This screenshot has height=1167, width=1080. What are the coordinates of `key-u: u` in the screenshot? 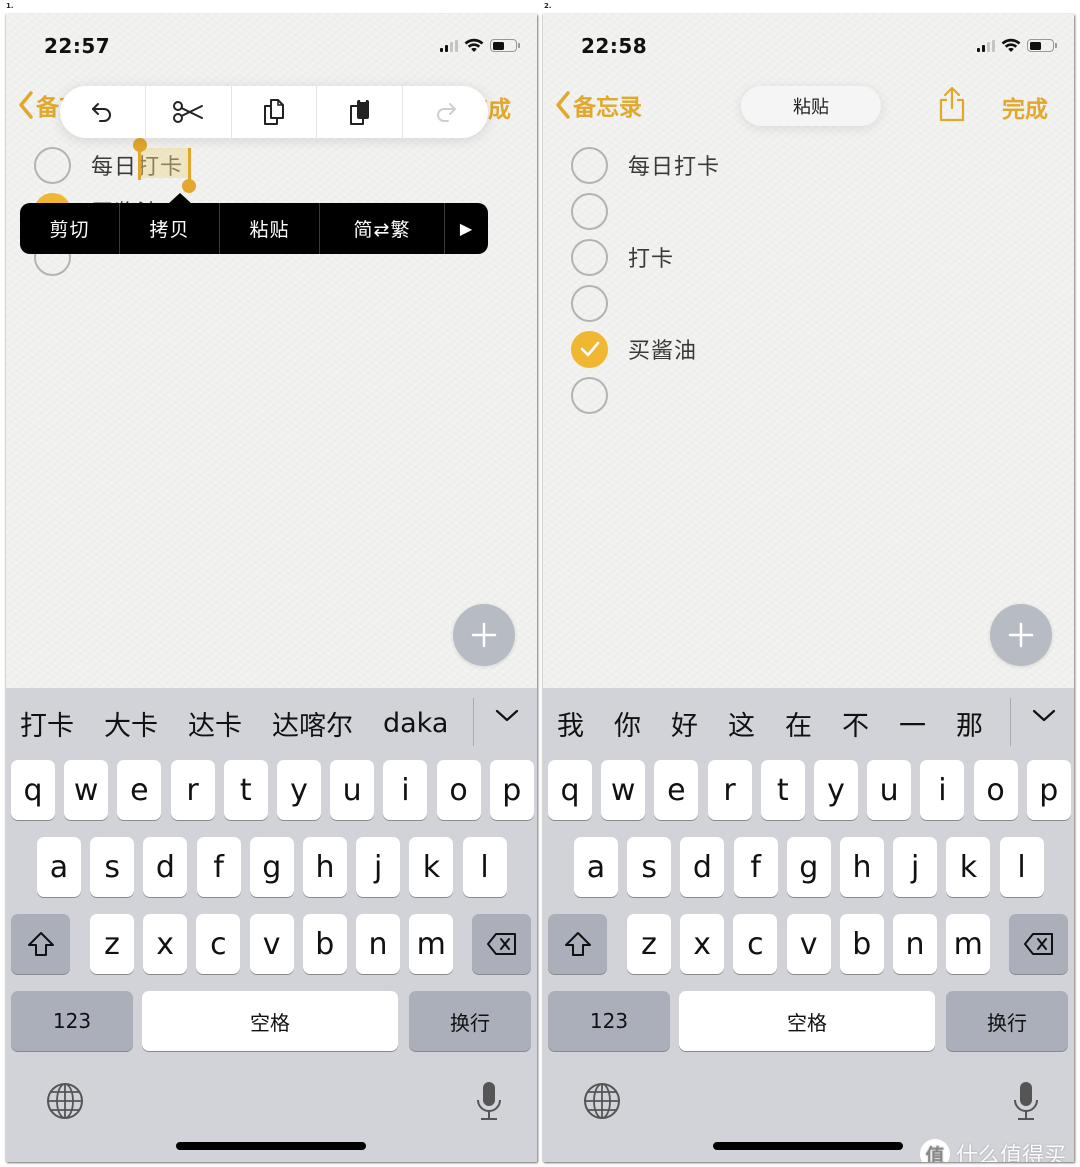 It's located at (352, 790).